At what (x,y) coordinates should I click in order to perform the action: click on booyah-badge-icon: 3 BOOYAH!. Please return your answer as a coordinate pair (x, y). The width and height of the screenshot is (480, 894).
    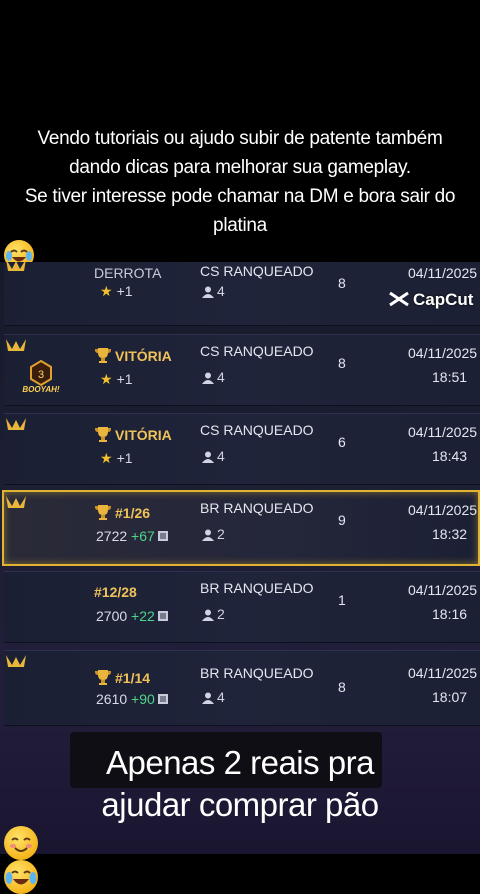
    Looking at the image, I should click on (41, 376).